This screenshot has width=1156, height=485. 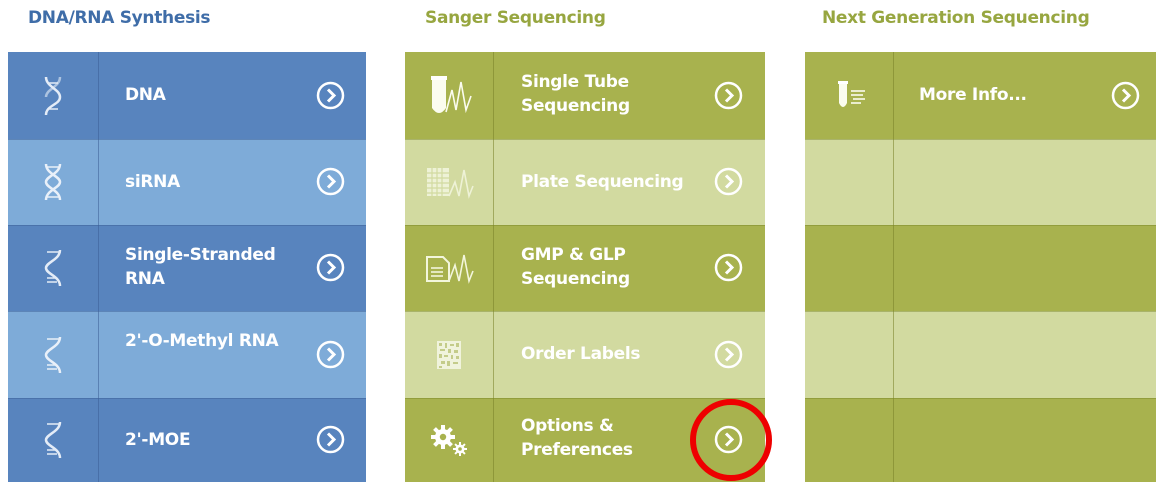 I want to click on tube-chromatogram-icon, so click(x=449, y=95).